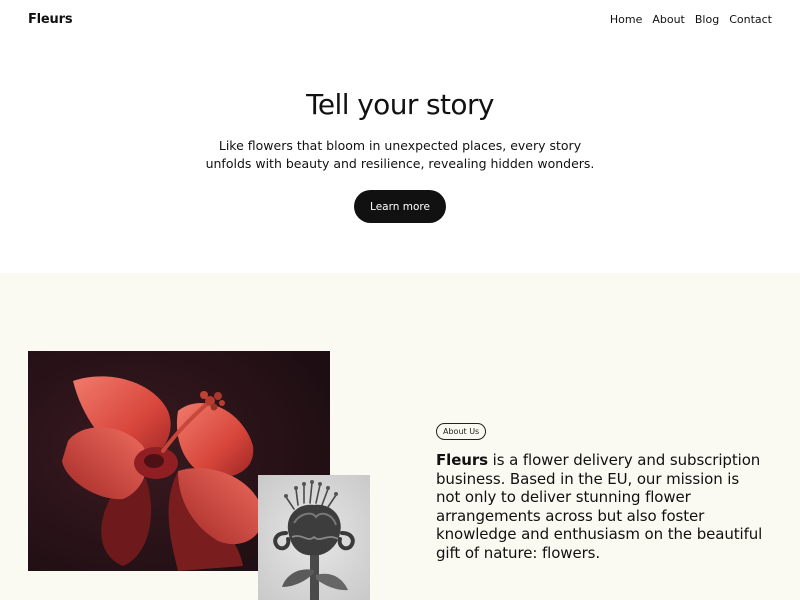  I want to click on nav-blog: Blog, so click(707, 19).